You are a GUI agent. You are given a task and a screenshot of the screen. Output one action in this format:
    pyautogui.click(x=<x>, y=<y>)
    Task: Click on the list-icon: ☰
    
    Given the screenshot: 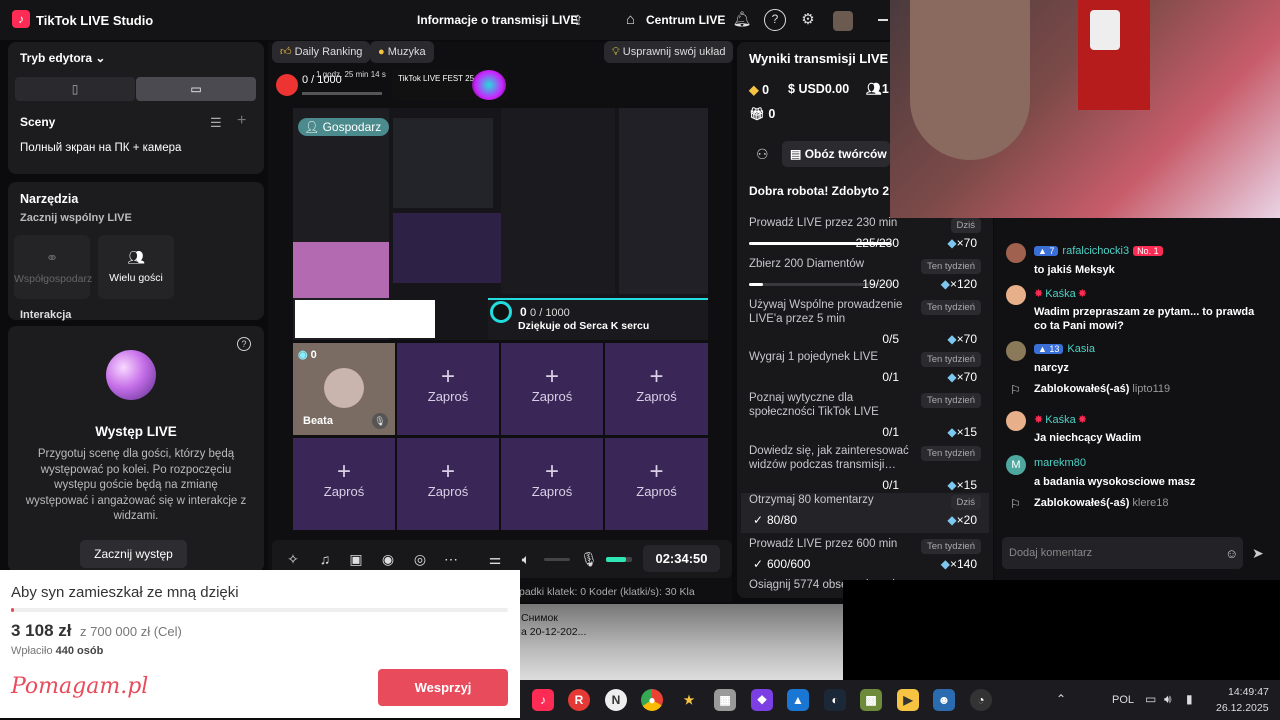 What is the action you would take?
    pyautogui.click(x=216, y=123)
    